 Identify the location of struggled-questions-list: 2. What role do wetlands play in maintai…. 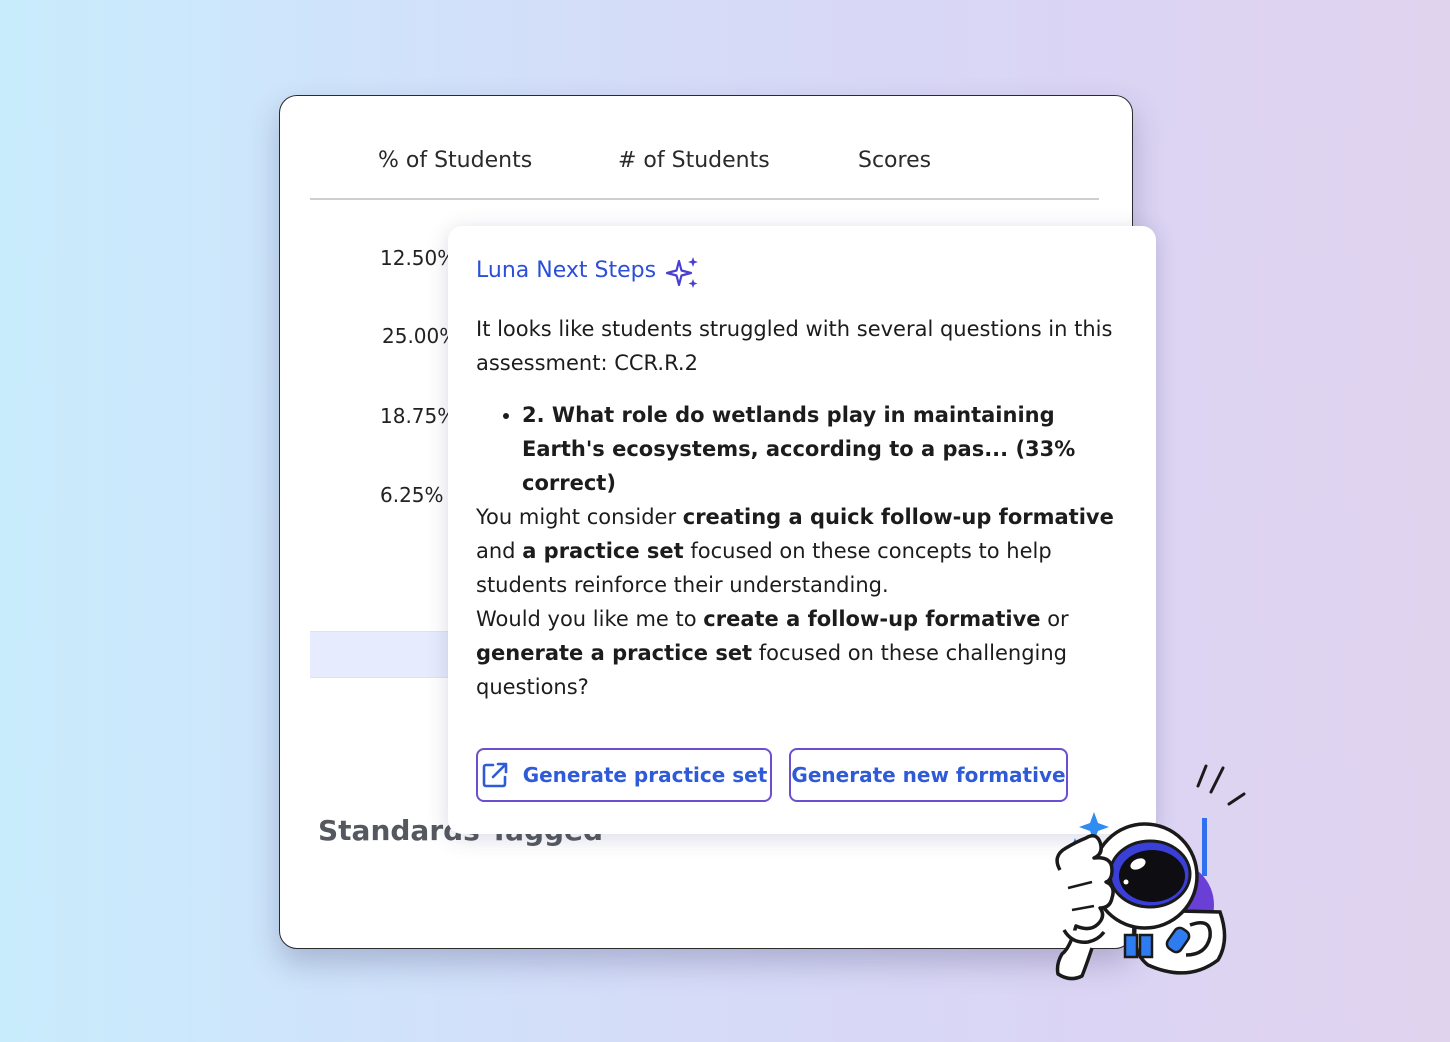
(801, 449).